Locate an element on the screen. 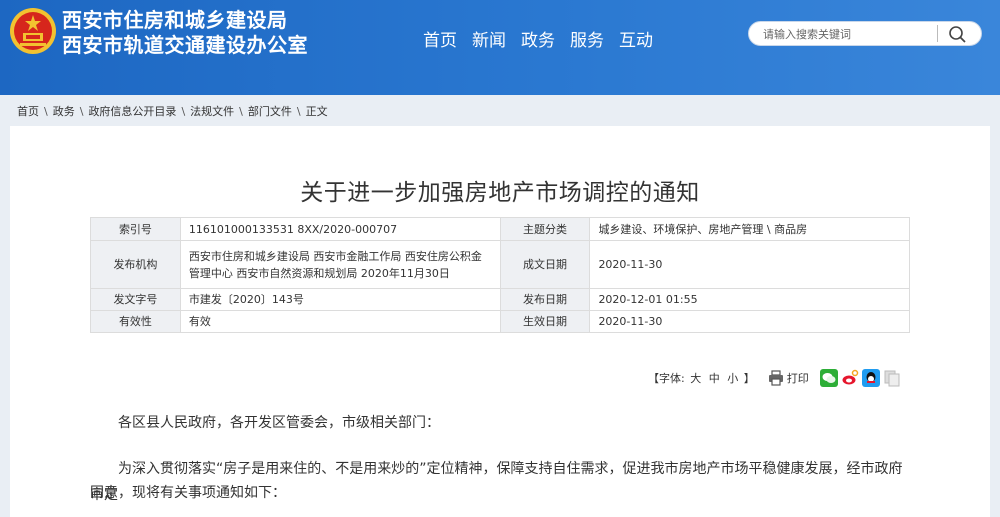  breadcrumb: 首页 \ 政务 \ 政府信息公开目录 \ 法规文件 \ 部门文件 \ 正文 is located at coordinates (172, 111).